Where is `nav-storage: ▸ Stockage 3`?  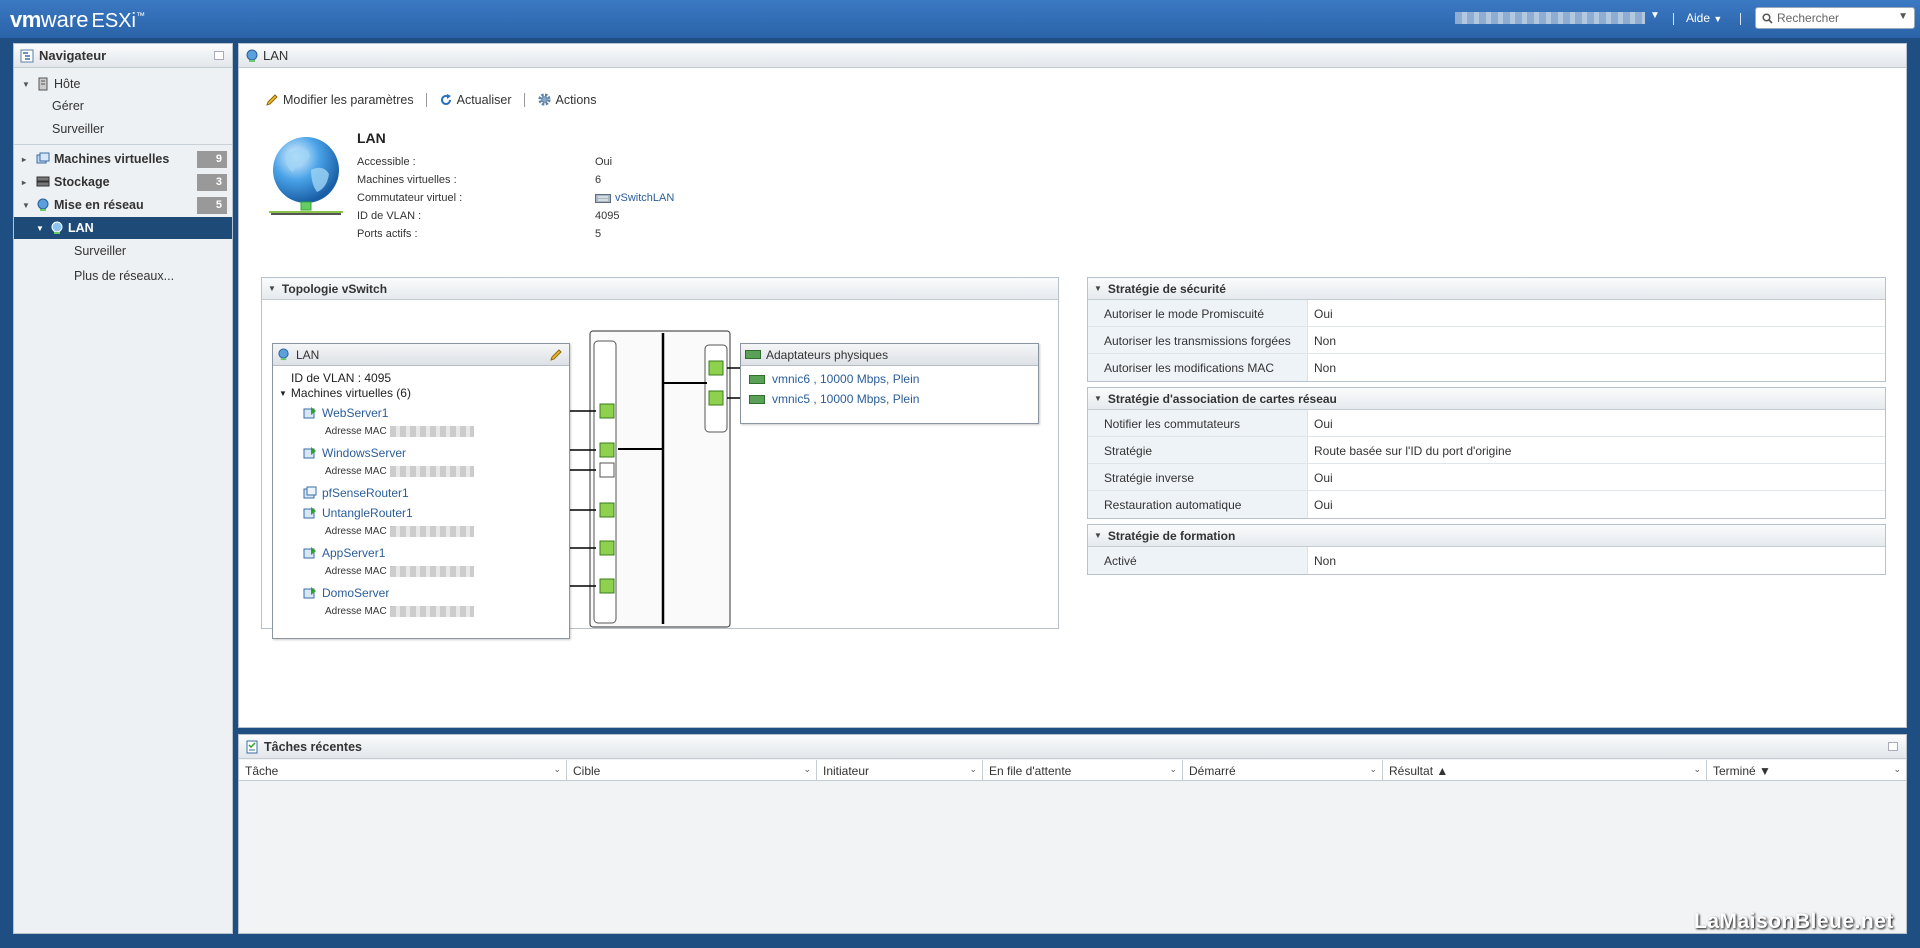 nav-storage: ▸ Stockage 3 is located at coordinates (123, 182).